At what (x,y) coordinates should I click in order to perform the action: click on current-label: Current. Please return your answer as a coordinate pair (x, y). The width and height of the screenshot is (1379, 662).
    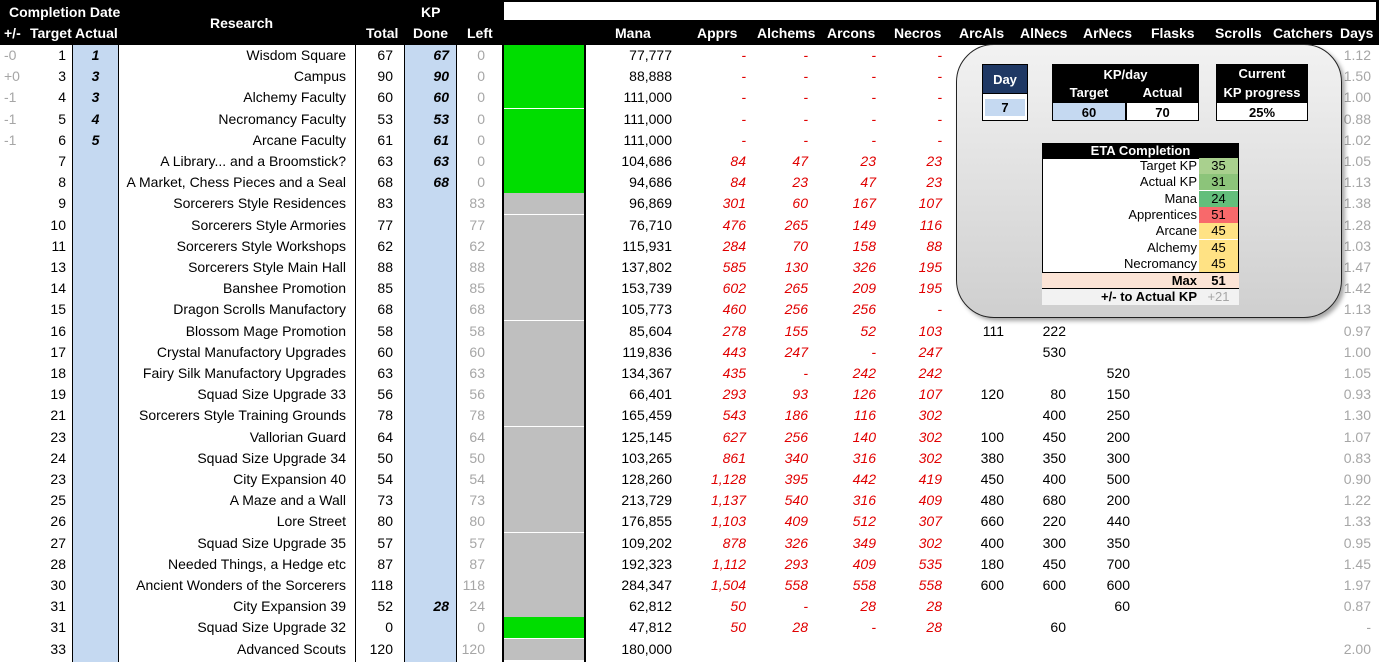
    Looking at the image, I should click on (1262, 73).